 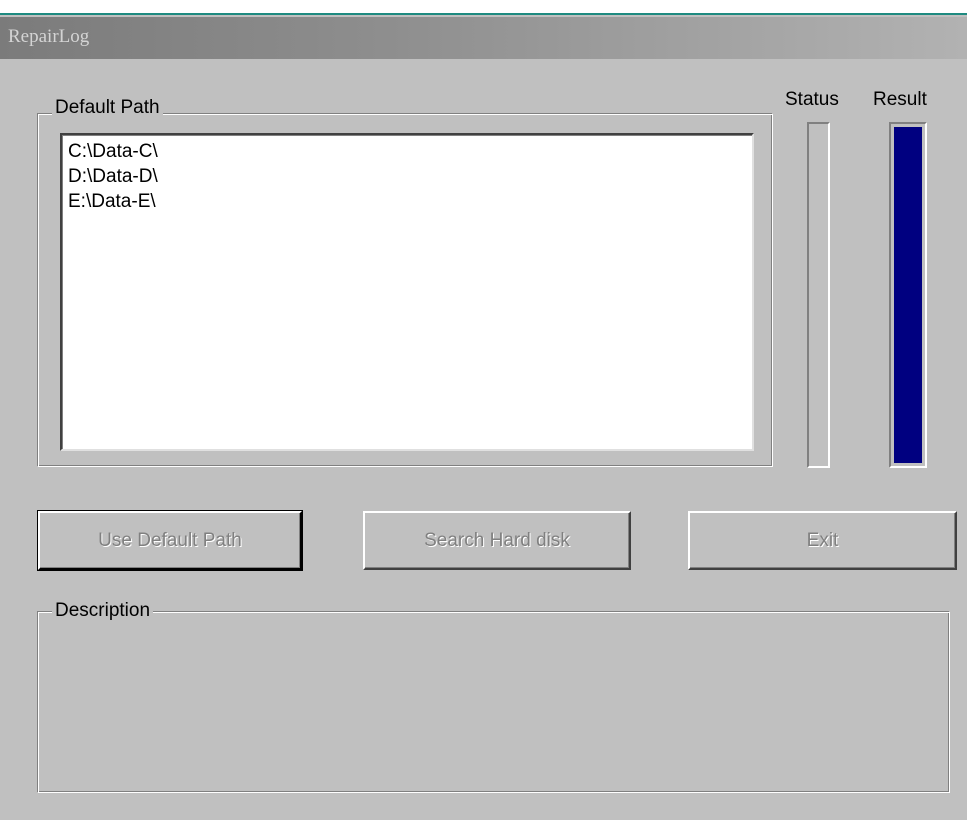 I want to click on description-group-label: Description, so click(x=103, y=611).